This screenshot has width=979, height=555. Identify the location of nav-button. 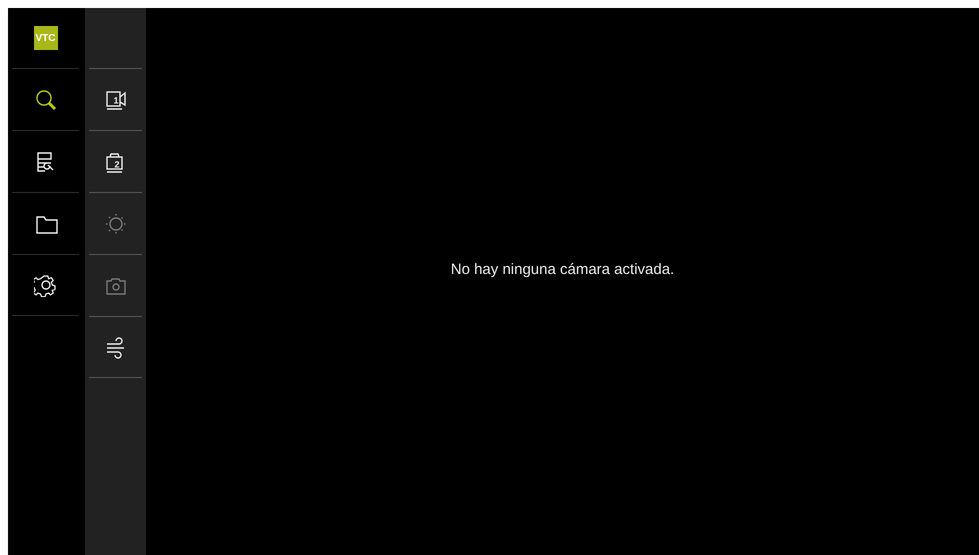
(45, 285).